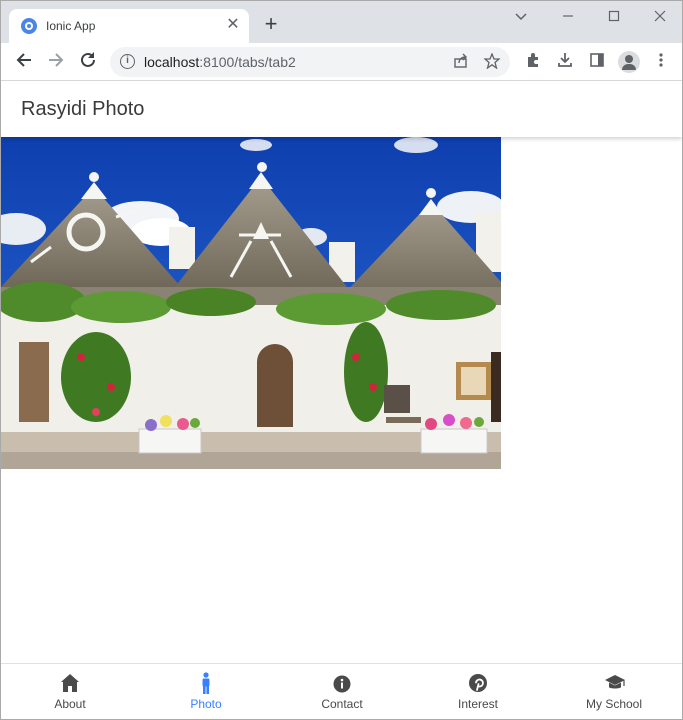  I want to click on app-header: Rasyidi Photo, so click(341, 109).